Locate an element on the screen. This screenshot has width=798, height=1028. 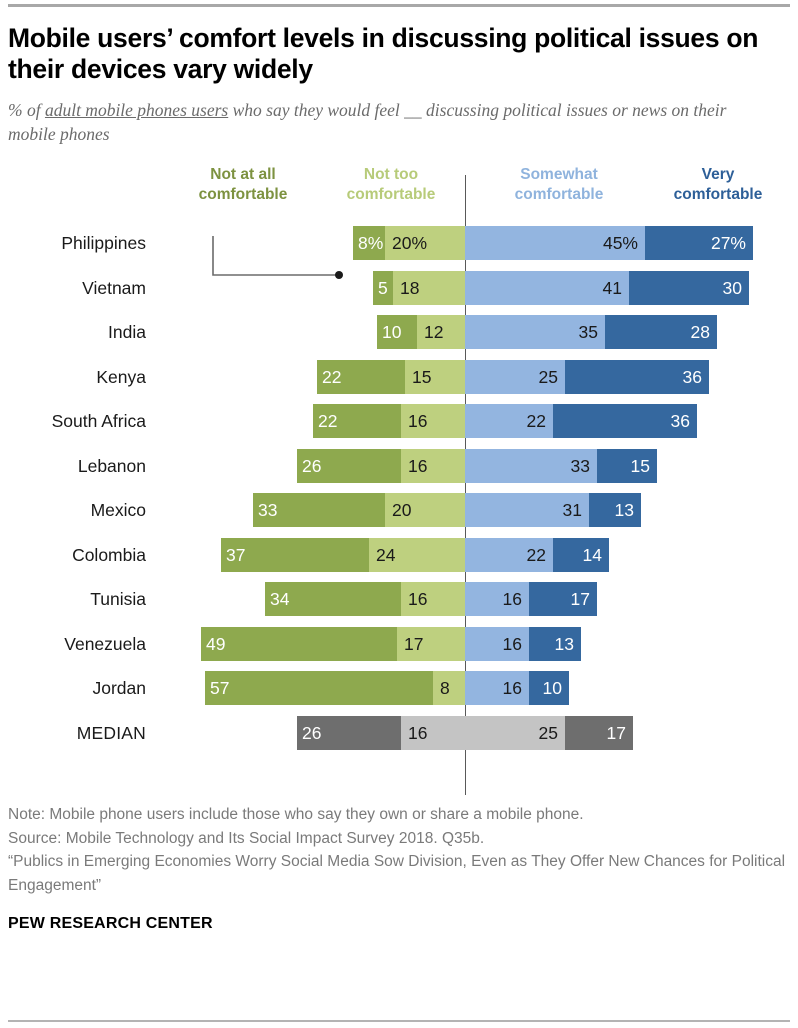
legend-item-not-at-all-comfortable: Not at all comfortable is located at coordinates (243, 185).